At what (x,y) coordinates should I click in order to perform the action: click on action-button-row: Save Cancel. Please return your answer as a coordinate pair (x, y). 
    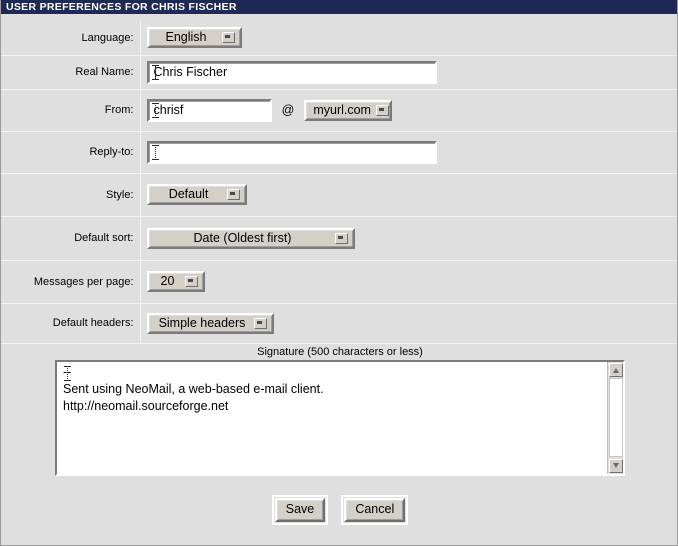
    Looking at the image, I should click on (339, 502).